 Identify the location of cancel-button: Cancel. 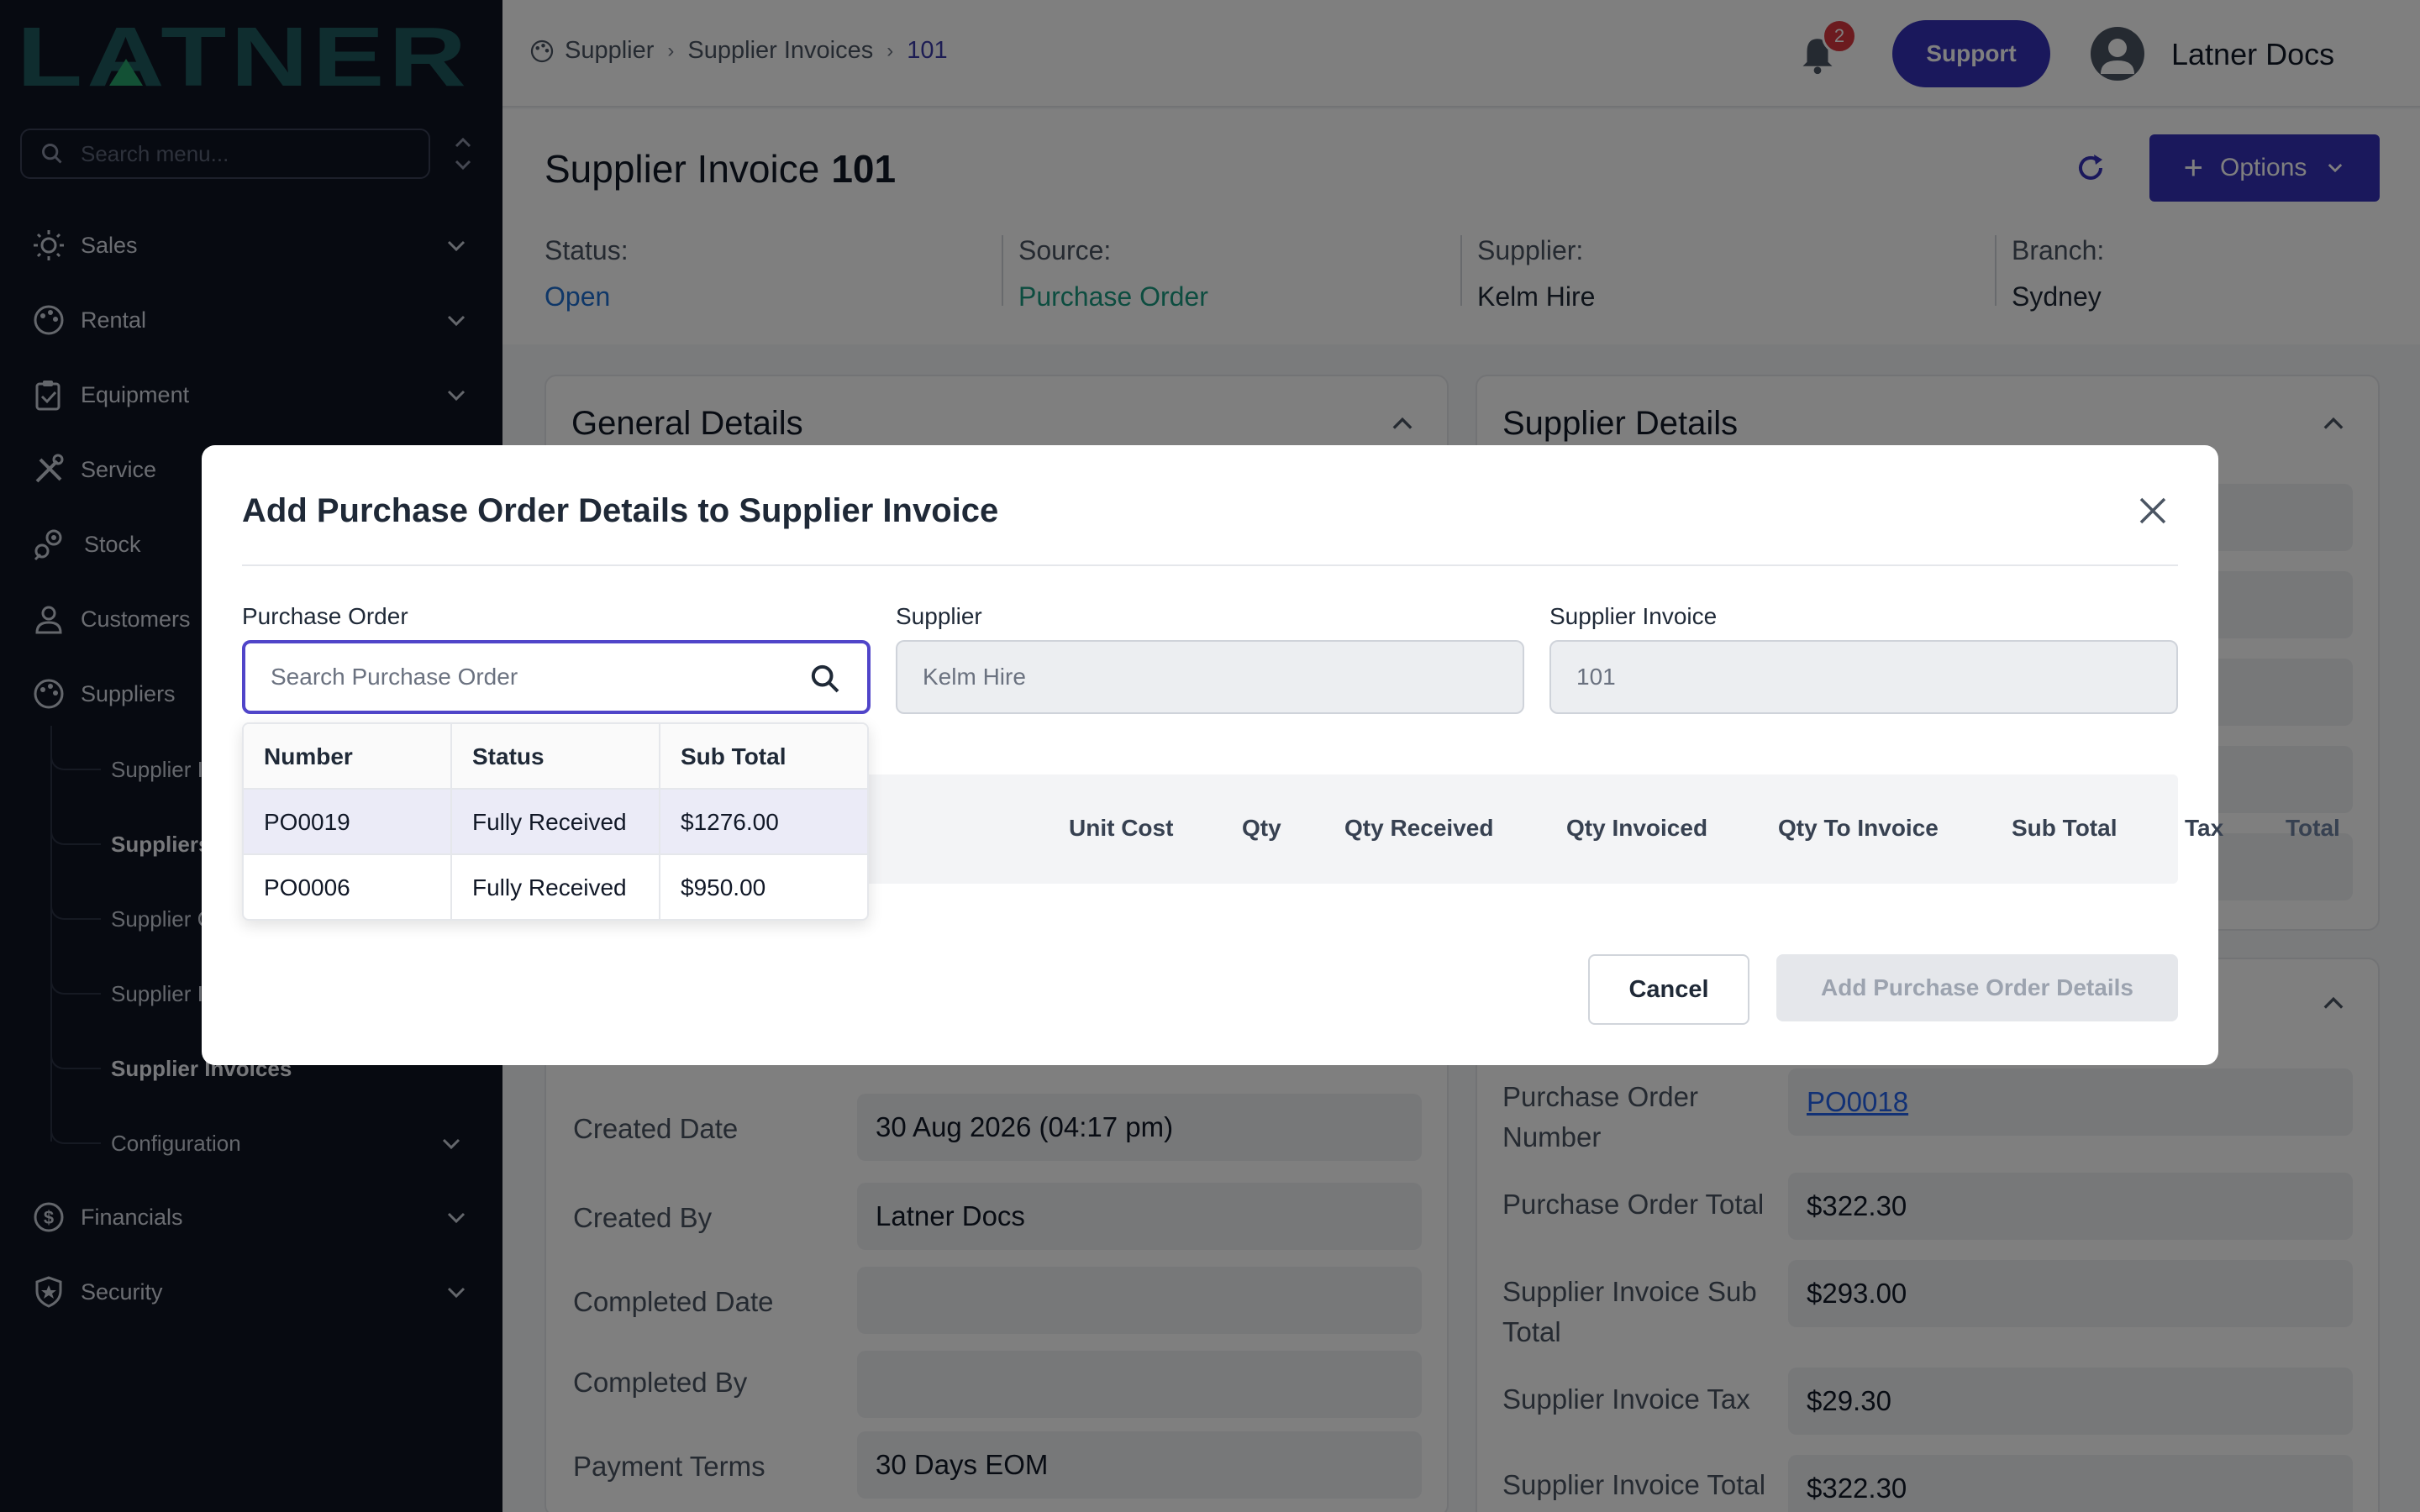
(1668, 989).